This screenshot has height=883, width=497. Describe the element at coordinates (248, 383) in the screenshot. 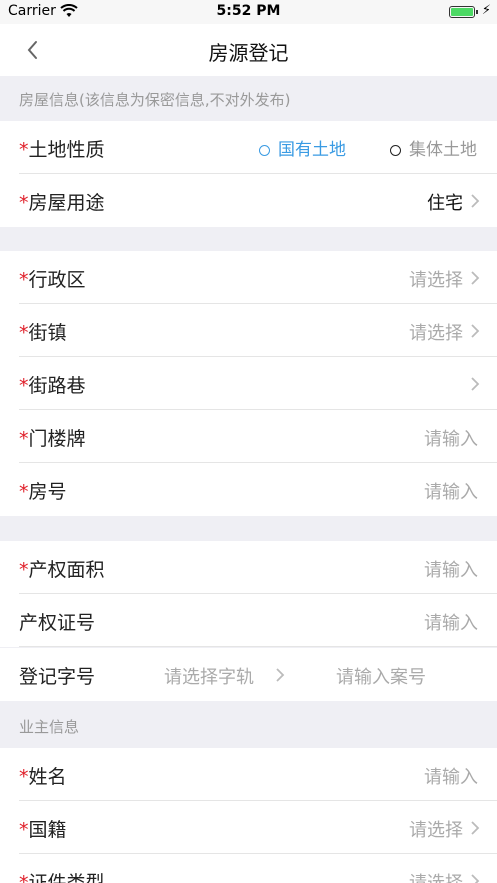

I see `row-street: *街路巷` at that location.